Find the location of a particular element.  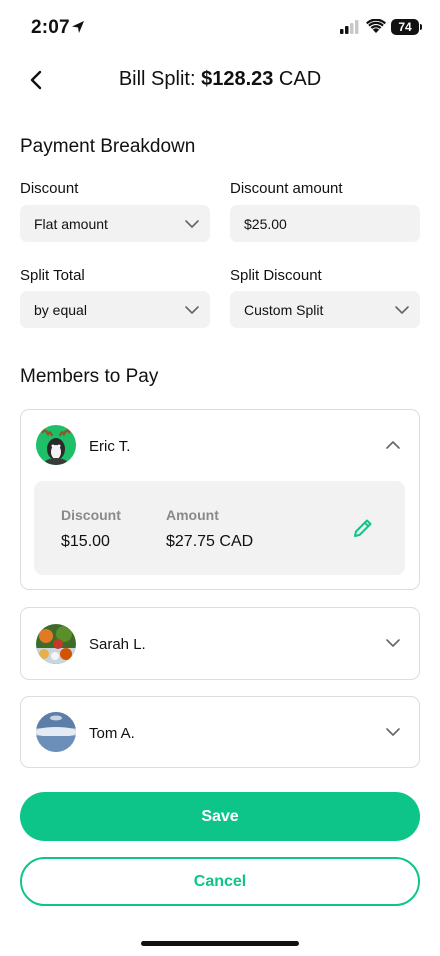

member-card-tom: Tom A. is located at coordinates (220, 732).